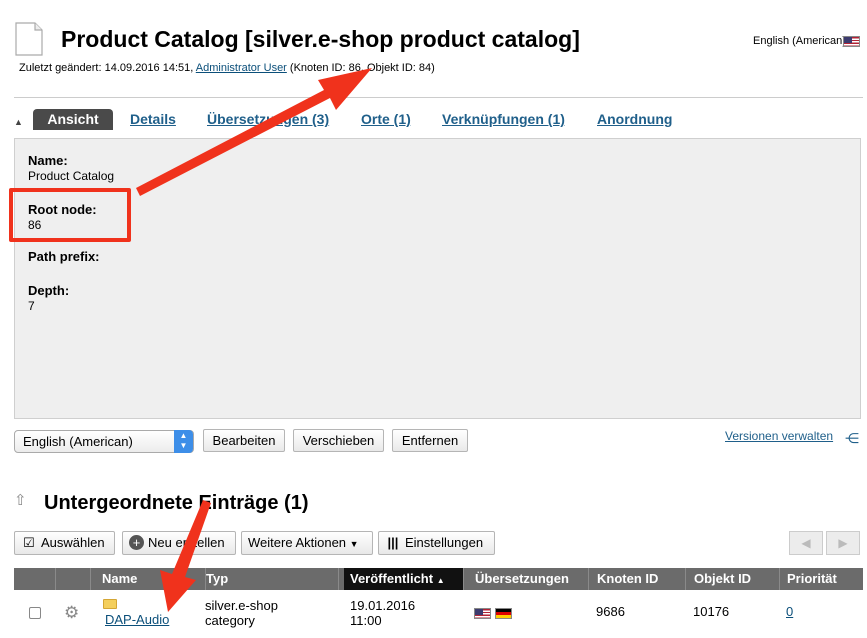 The width and height of the screenshot is (867, 638). I want to click on tab-links: Verknüpfungen (1), so click(503, 119).